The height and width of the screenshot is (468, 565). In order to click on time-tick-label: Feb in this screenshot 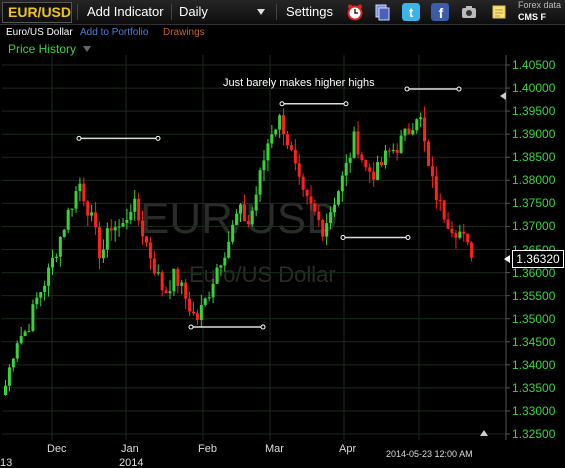, I will do `click(207, 449)`.